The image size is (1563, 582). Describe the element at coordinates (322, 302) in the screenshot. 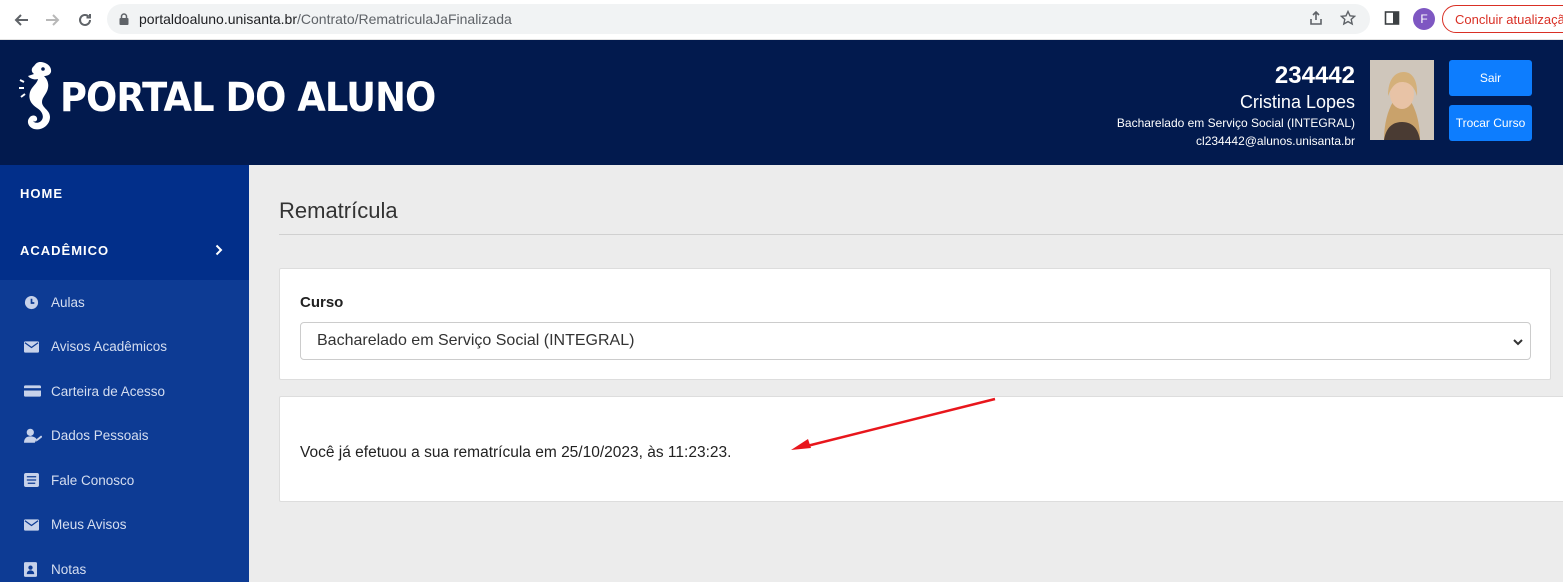

I see `course-label: Curso` at that location.